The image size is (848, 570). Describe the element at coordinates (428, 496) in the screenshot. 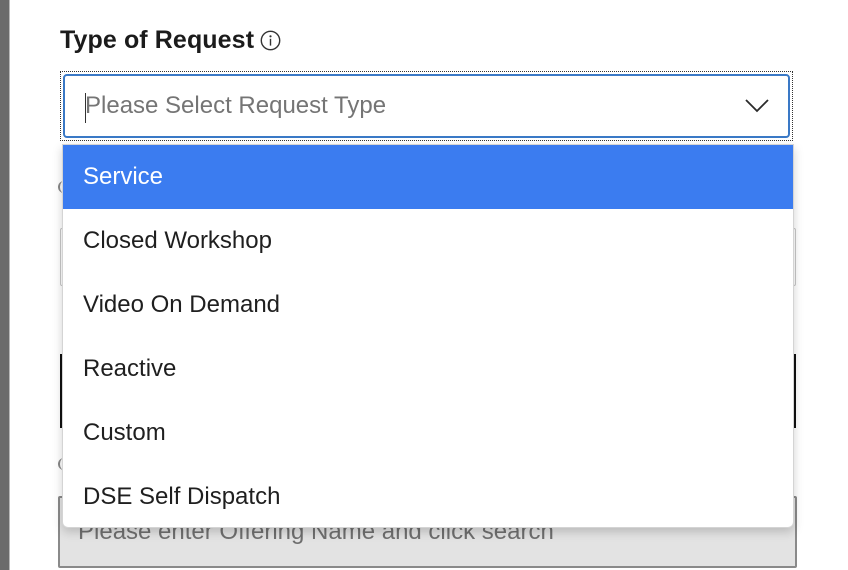

I see `option-dse-self-dispatch: DSE Self Dispatch` at that location.